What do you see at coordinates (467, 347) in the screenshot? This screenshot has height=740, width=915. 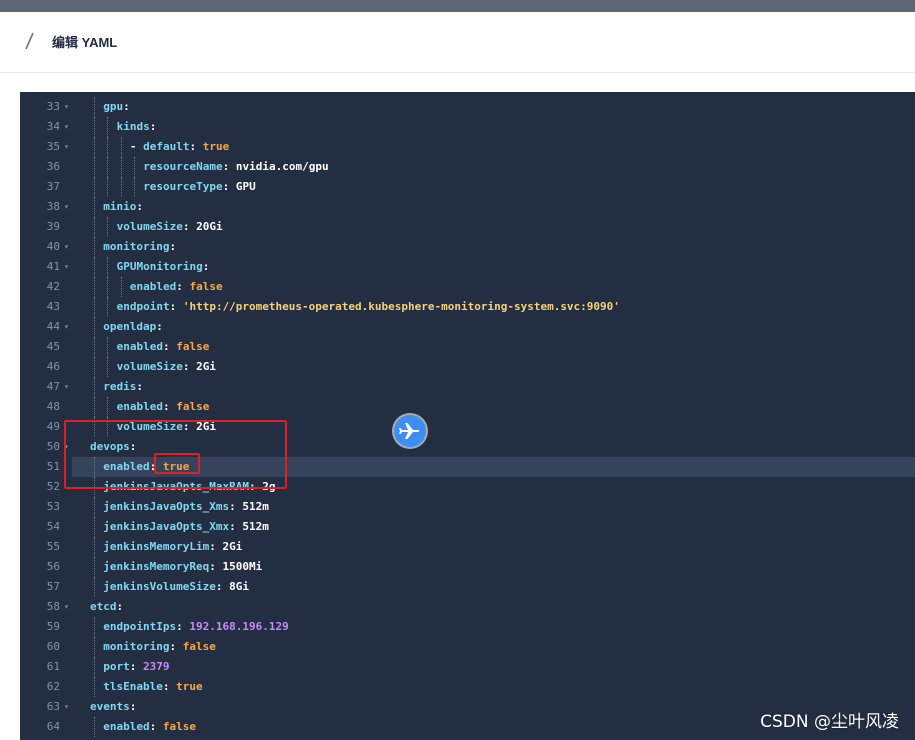 I see `code-line: 45 enabled: false` at bounding box center [467, 347].